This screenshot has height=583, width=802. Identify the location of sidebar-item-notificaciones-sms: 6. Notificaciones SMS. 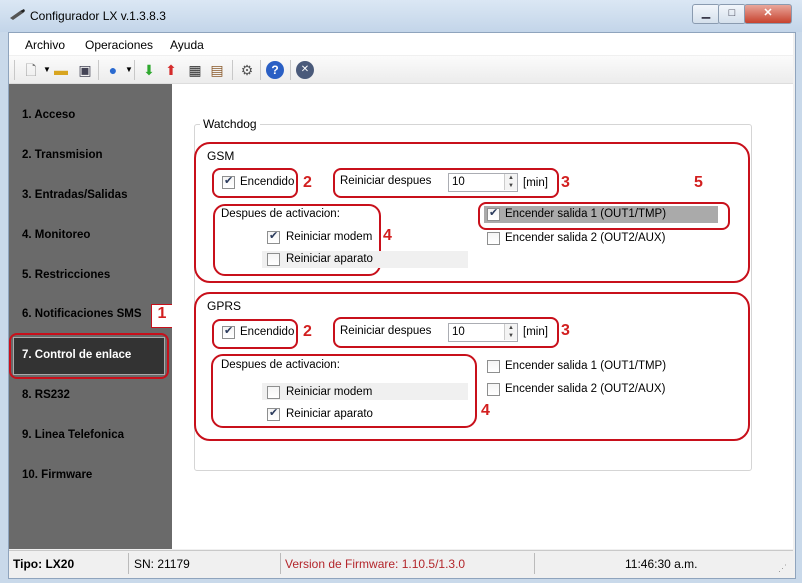
(82, 314).